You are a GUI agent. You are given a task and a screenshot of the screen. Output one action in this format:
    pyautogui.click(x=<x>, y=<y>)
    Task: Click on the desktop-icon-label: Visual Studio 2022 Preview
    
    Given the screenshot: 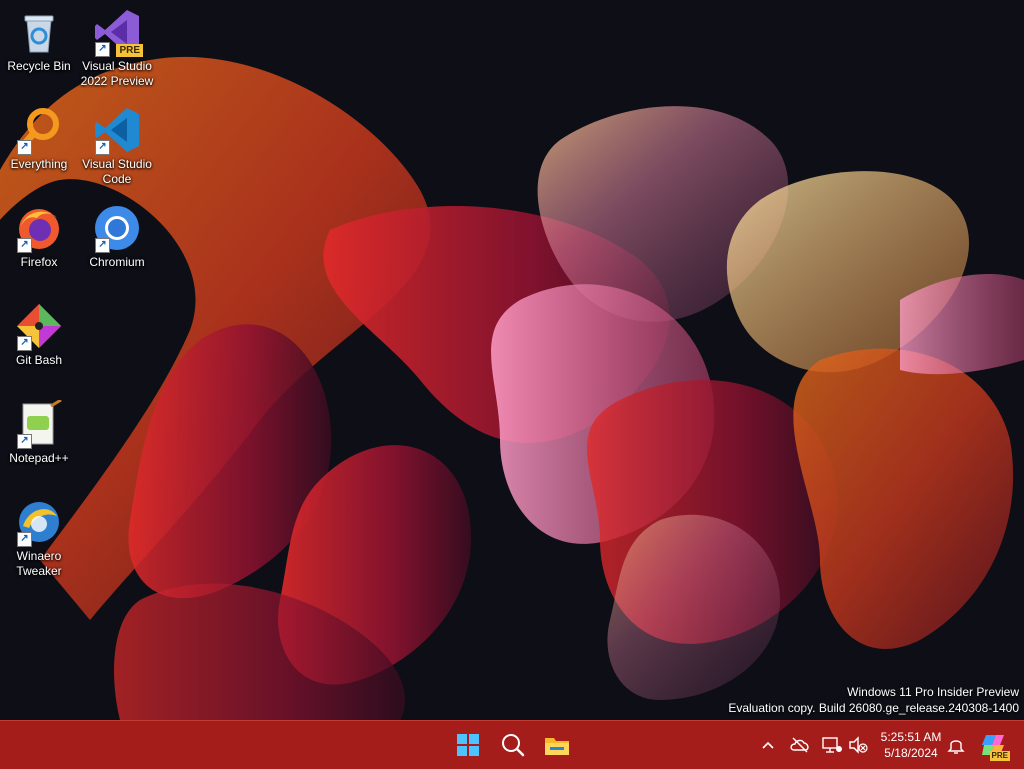 What is the action you would take?
    pyautogui.click(x=117, y=73)
    